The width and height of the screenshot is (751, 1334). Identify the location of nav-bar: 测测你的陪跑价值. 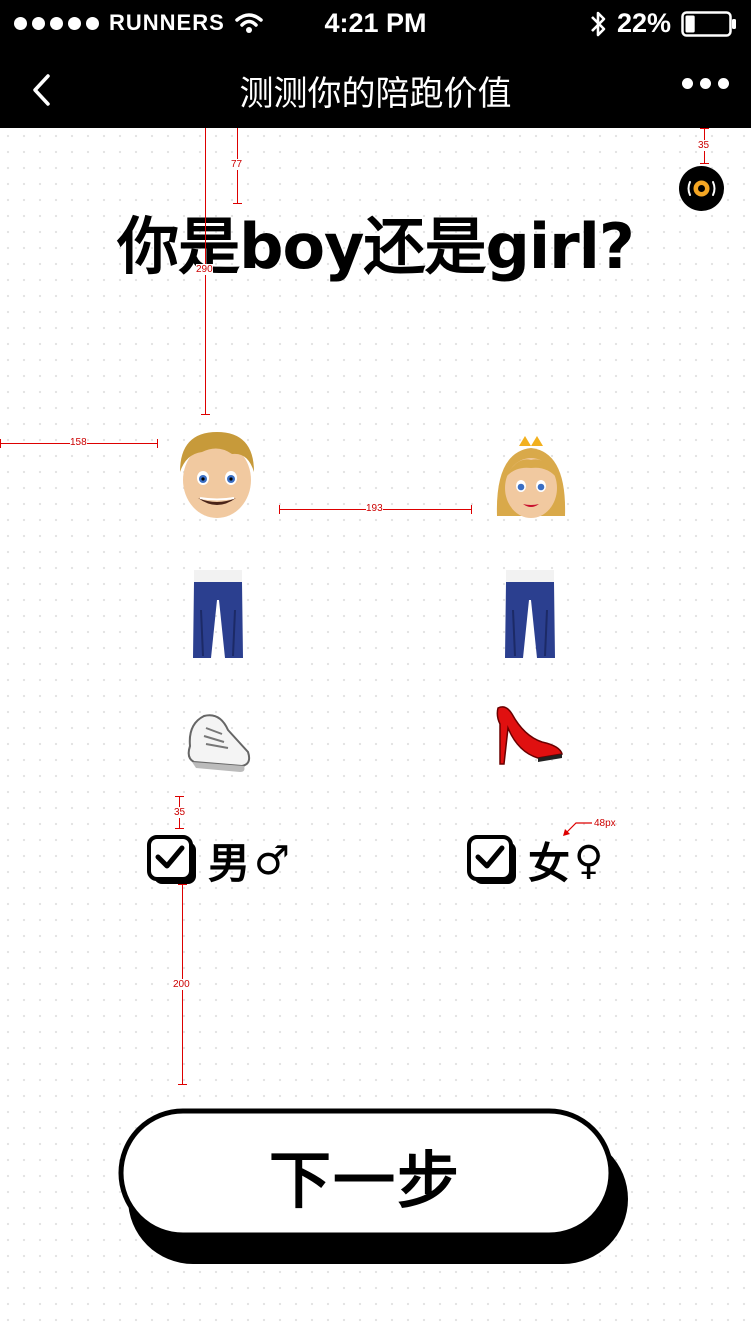
(375, 89).